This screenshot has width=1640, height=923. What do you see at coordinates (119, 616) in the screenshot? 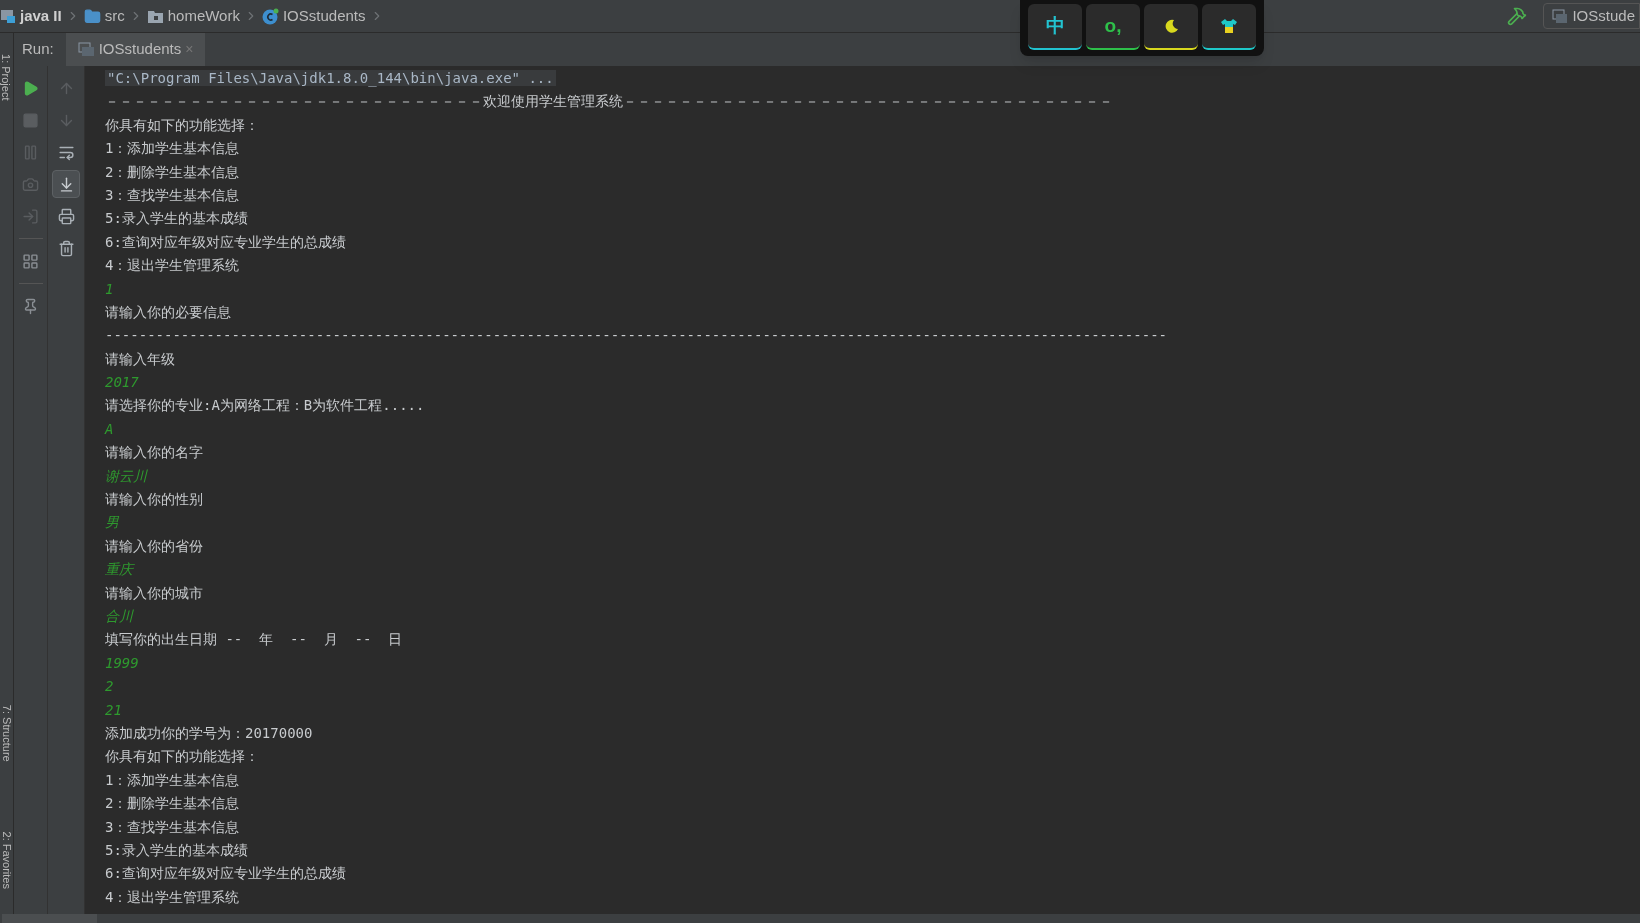
I see `typed-input-text: 合川` at bounding box center [119, 616].